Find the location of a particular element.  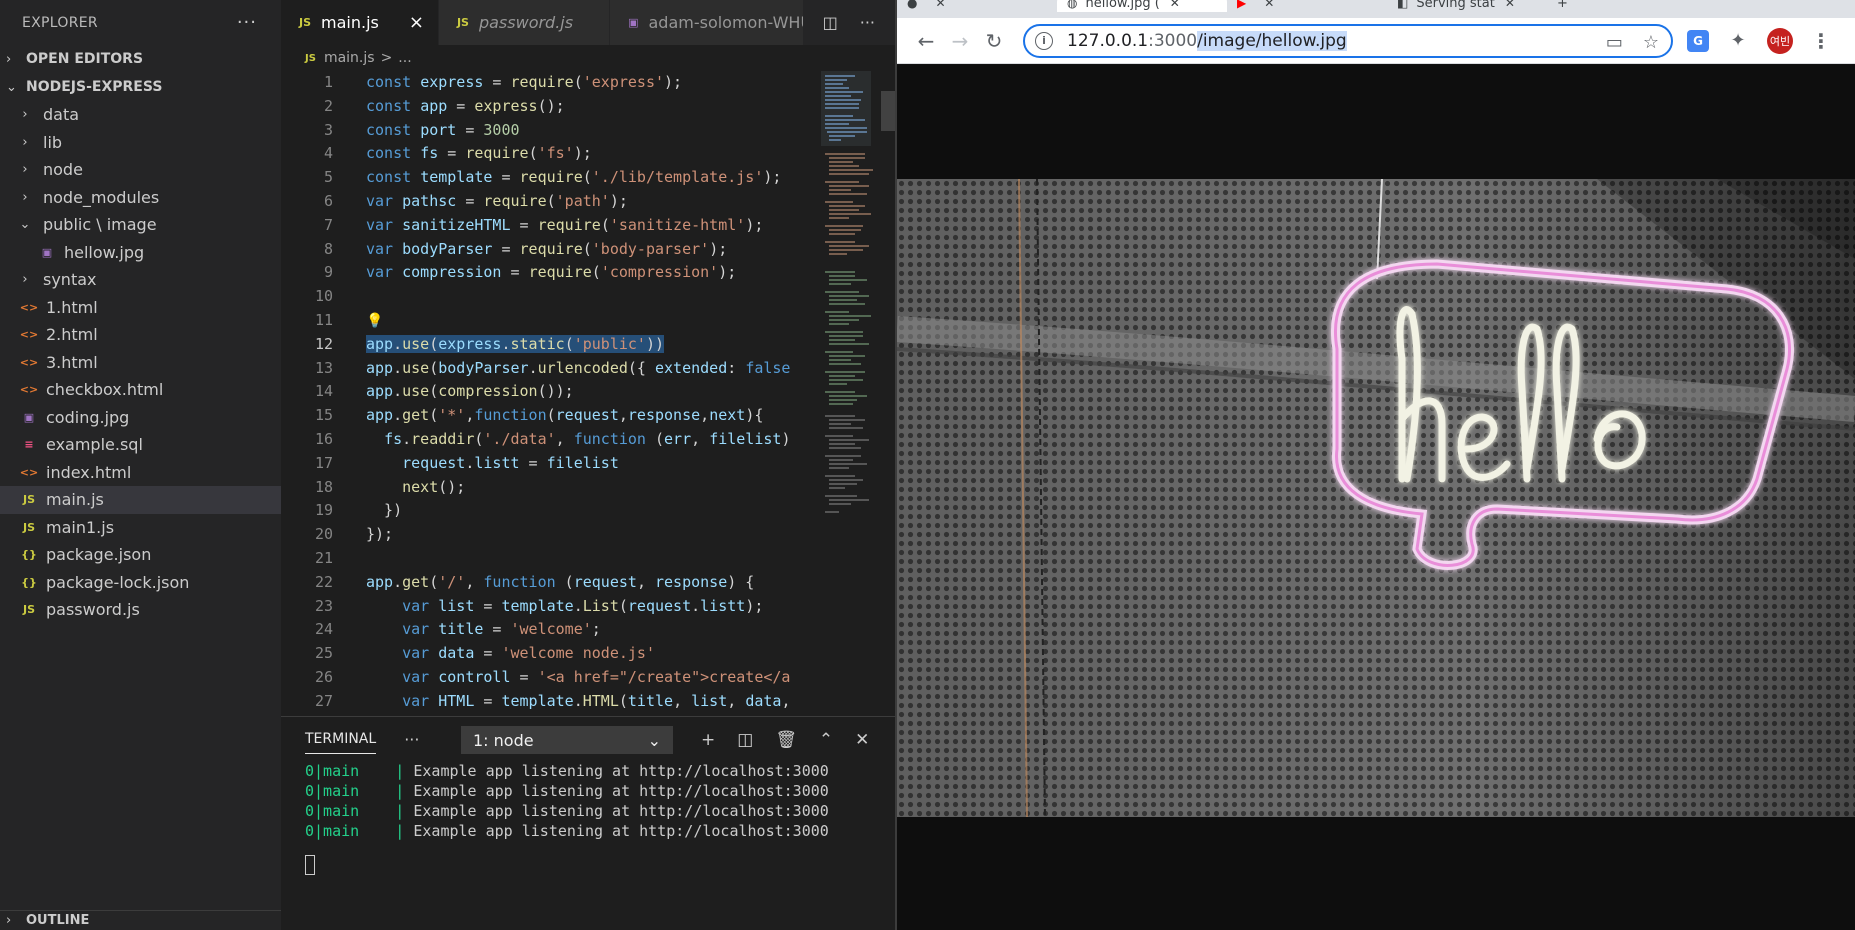

extensions-icon: ✦ is located at coordinates (1738, 41).